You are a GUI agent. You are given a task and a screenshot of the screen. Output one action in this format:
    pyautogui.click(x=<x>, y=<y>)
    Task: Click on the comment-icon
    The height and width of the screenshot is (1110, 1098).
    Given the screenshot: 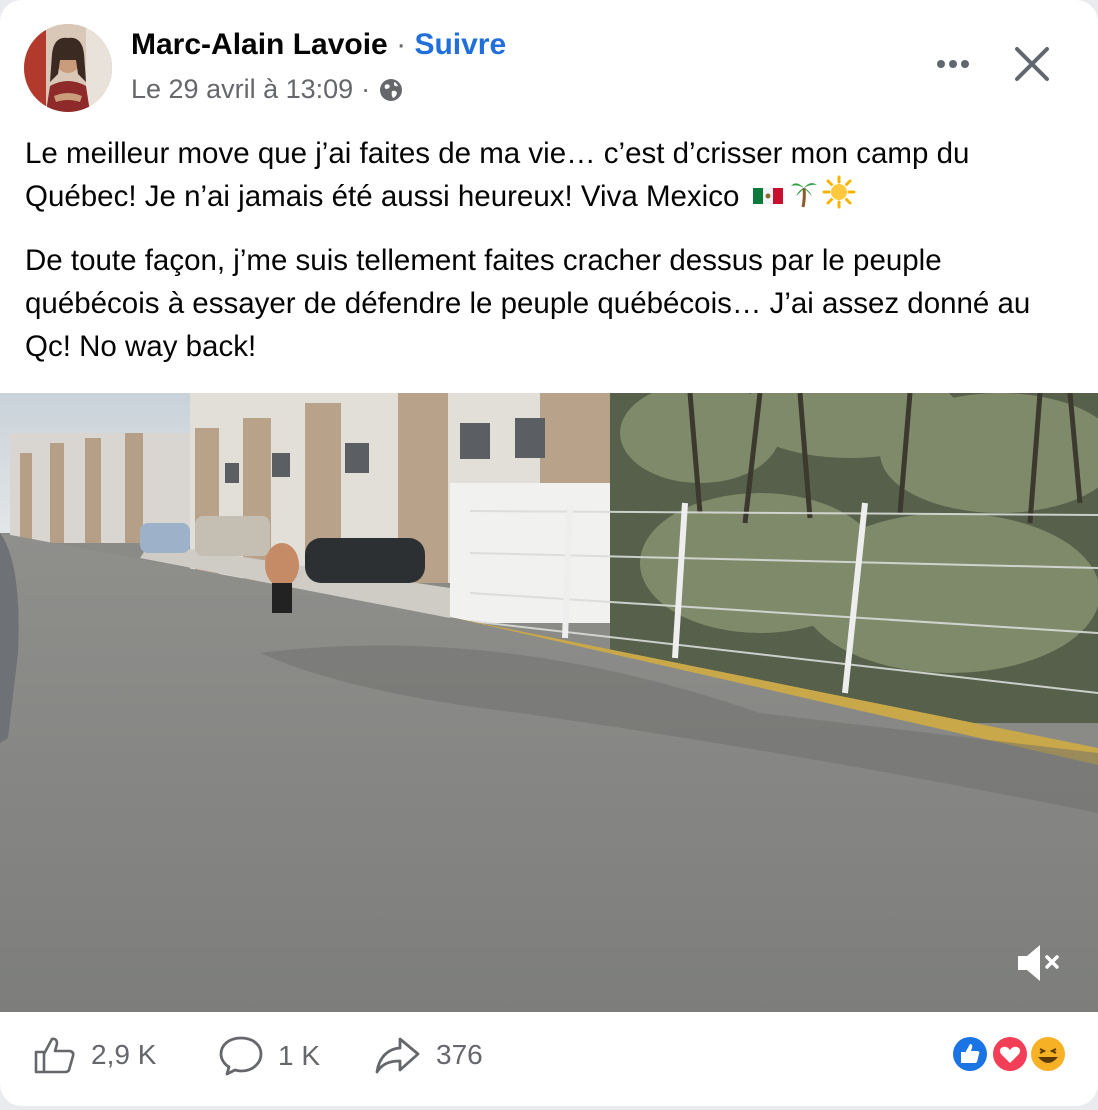 What is the action you would take?
    pyautogui.click(x=241, y=1056)
    